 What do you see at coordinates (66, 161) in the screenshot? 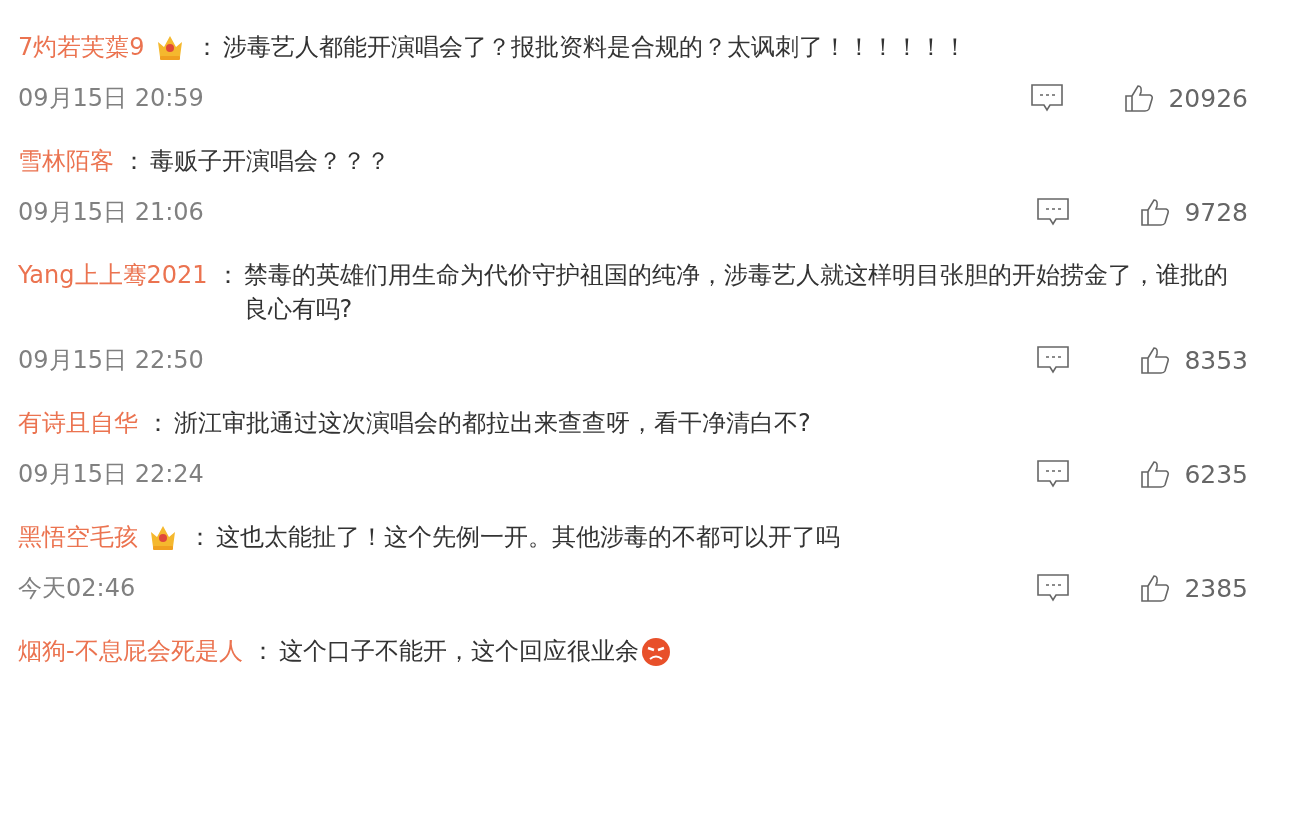
I see `username: 雪林陌客` at bounding box center [66, 161].